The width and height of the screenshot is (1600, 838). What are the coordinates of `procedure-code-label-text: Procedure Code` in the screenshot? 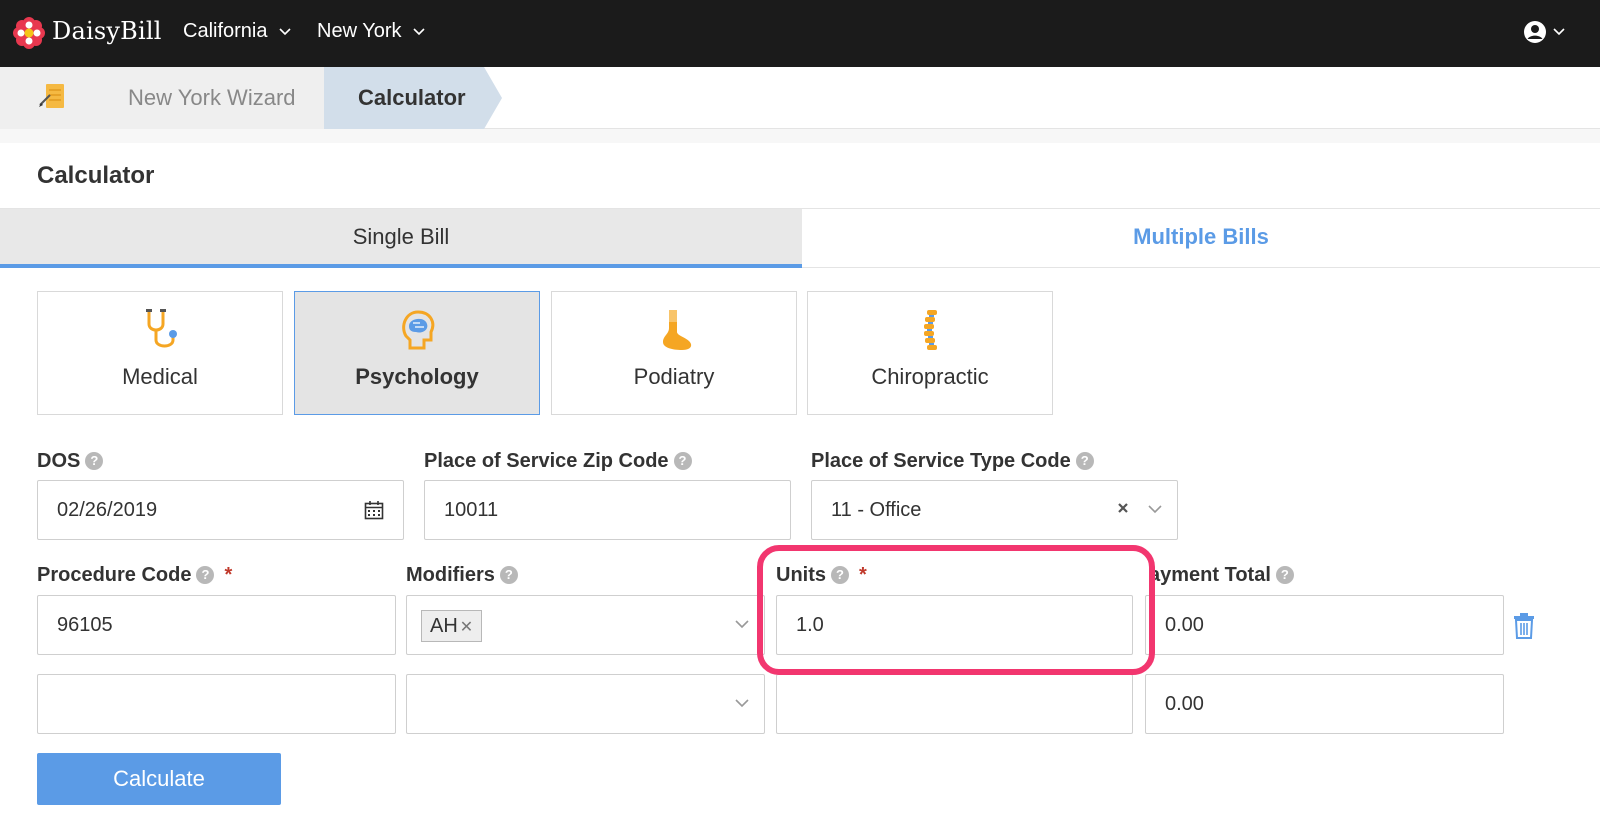 It's located at (114, 575).